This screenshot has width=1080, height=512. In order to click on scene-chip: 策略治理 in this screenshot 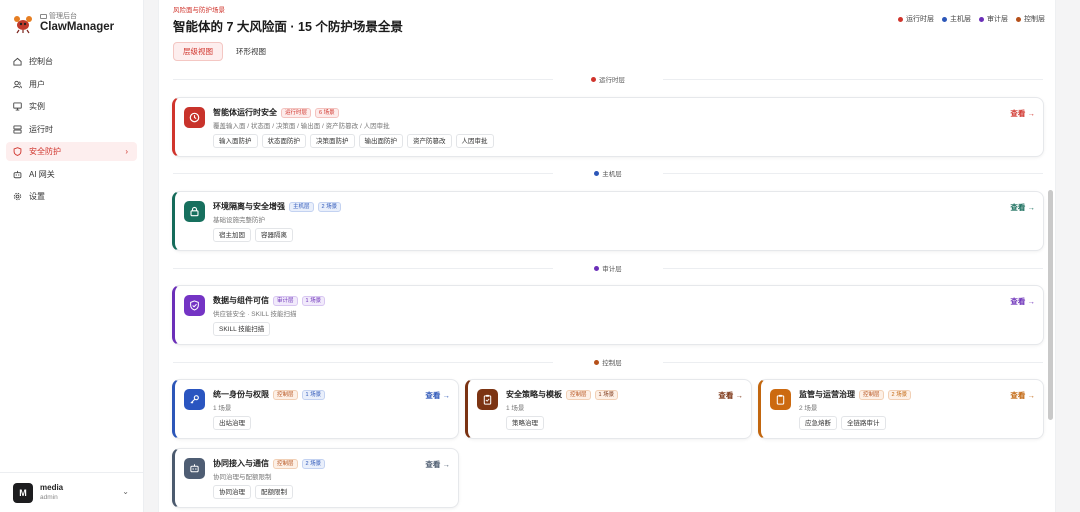, I will do `click(525, 423)`.